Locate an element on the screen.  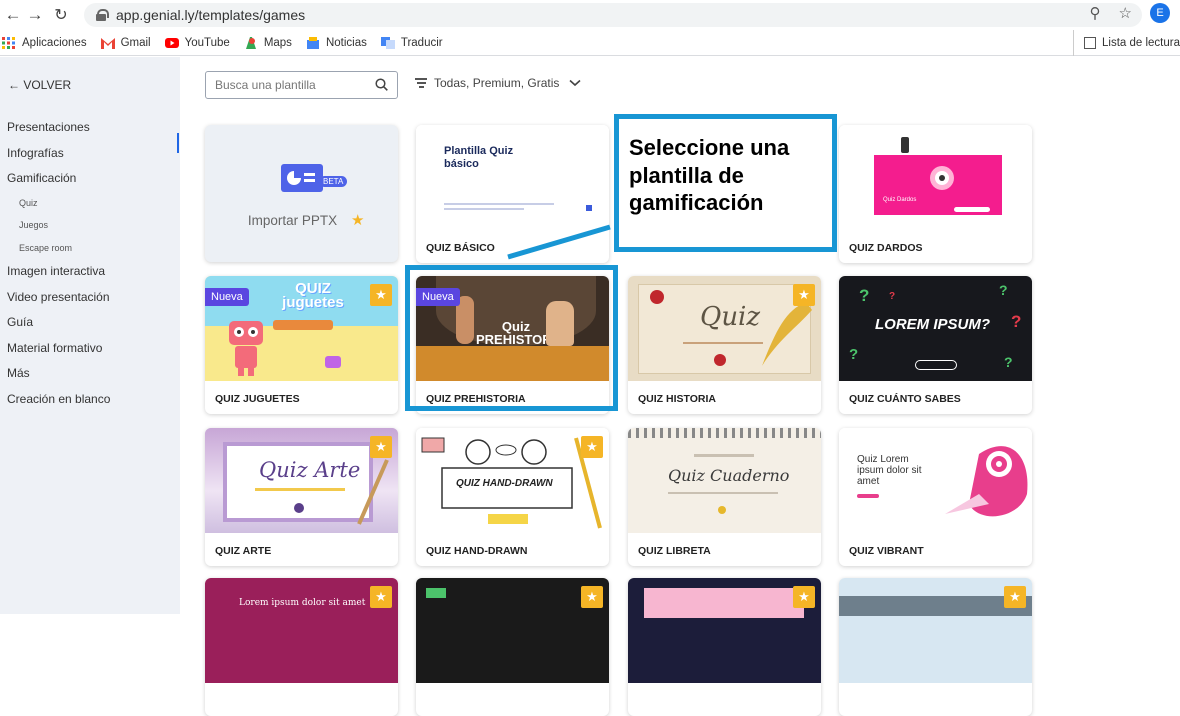
filter-dropdown: Todas, Premium, Gratis is located at coordinates (498, 83).